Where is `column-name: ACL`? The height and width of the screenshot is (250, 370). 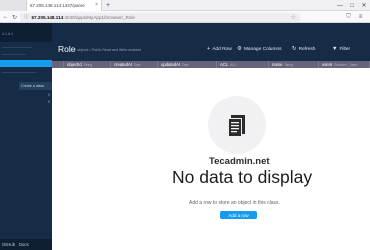
column-name: ACL is located at coordinates (224, 64).